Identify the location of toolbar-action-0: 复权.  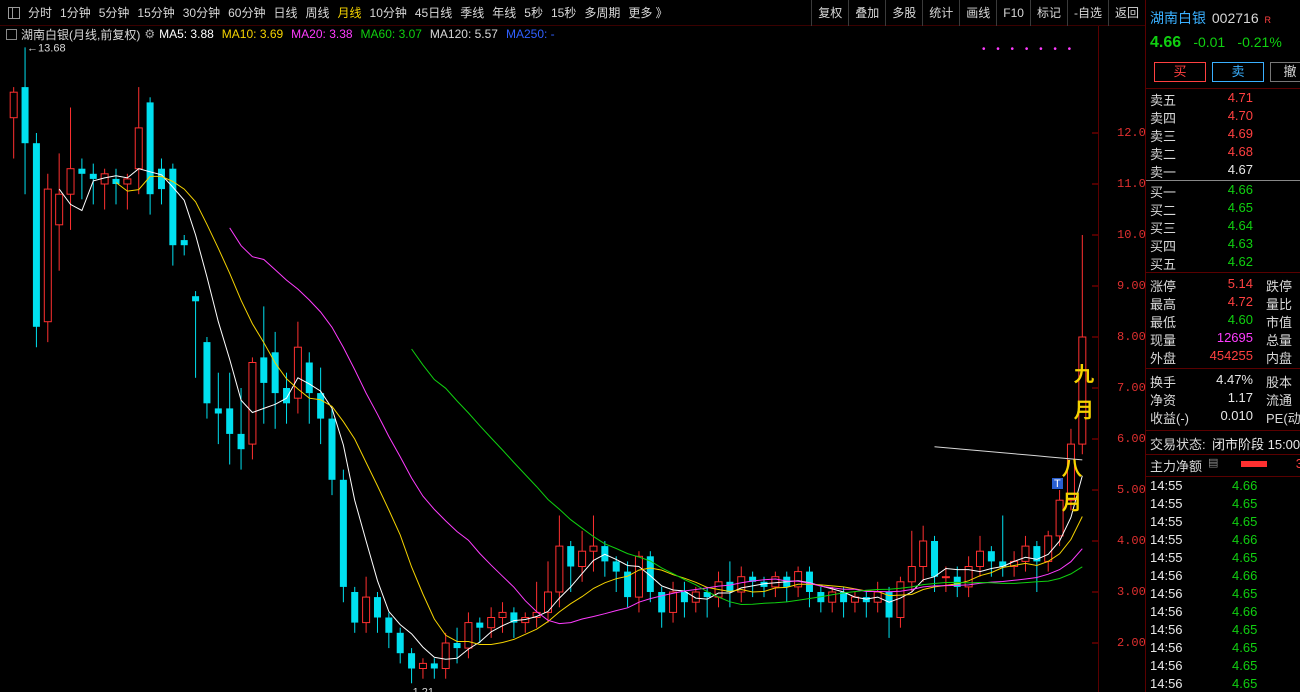
(829, 13).